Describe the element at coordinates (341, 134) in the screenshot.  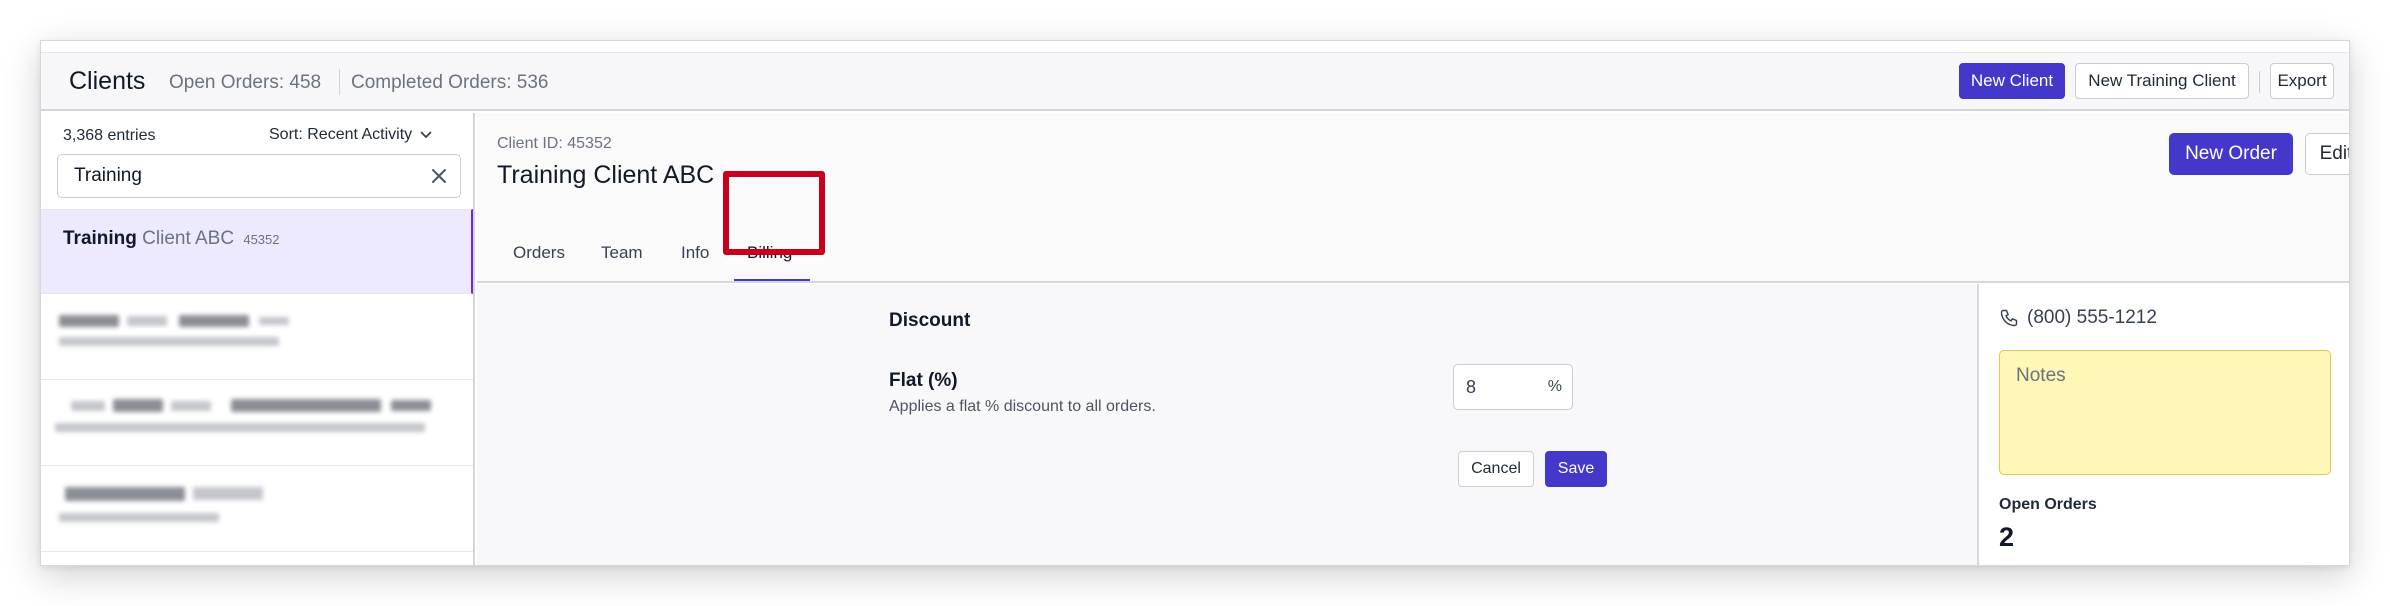
I see `sort-label: Sort: Recent Activity` at that location.